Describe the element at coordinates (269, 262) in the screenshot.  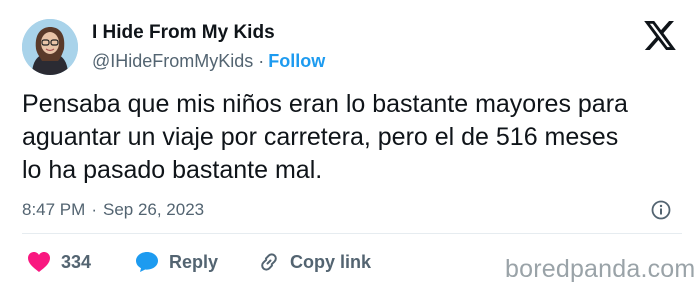
I see `link-icon` at that location.